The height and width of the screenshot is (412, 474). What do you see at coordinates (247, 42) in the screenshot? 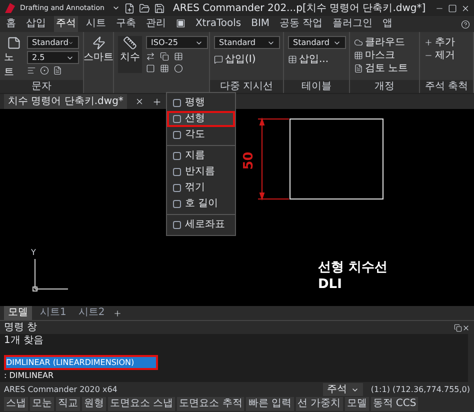
I see `leader-style-dropdown: Standard` at bounding box center [247, 42].